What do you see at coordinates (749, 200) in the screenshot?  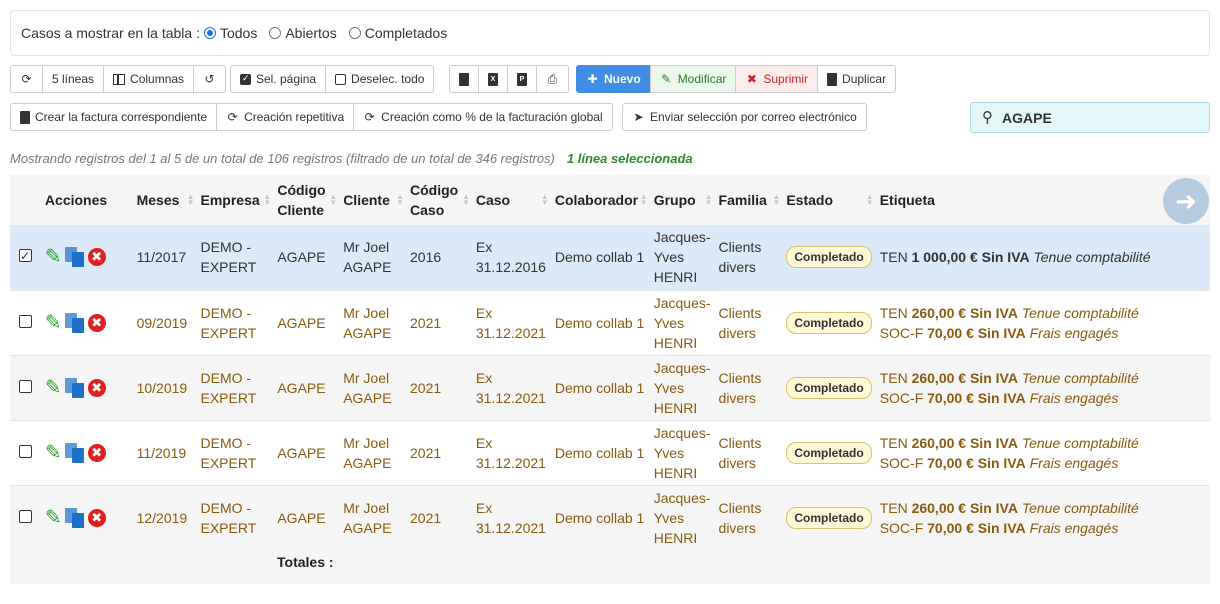 I see `header-familia: Familia ▲ ▼` at bounding box center [749, 200].